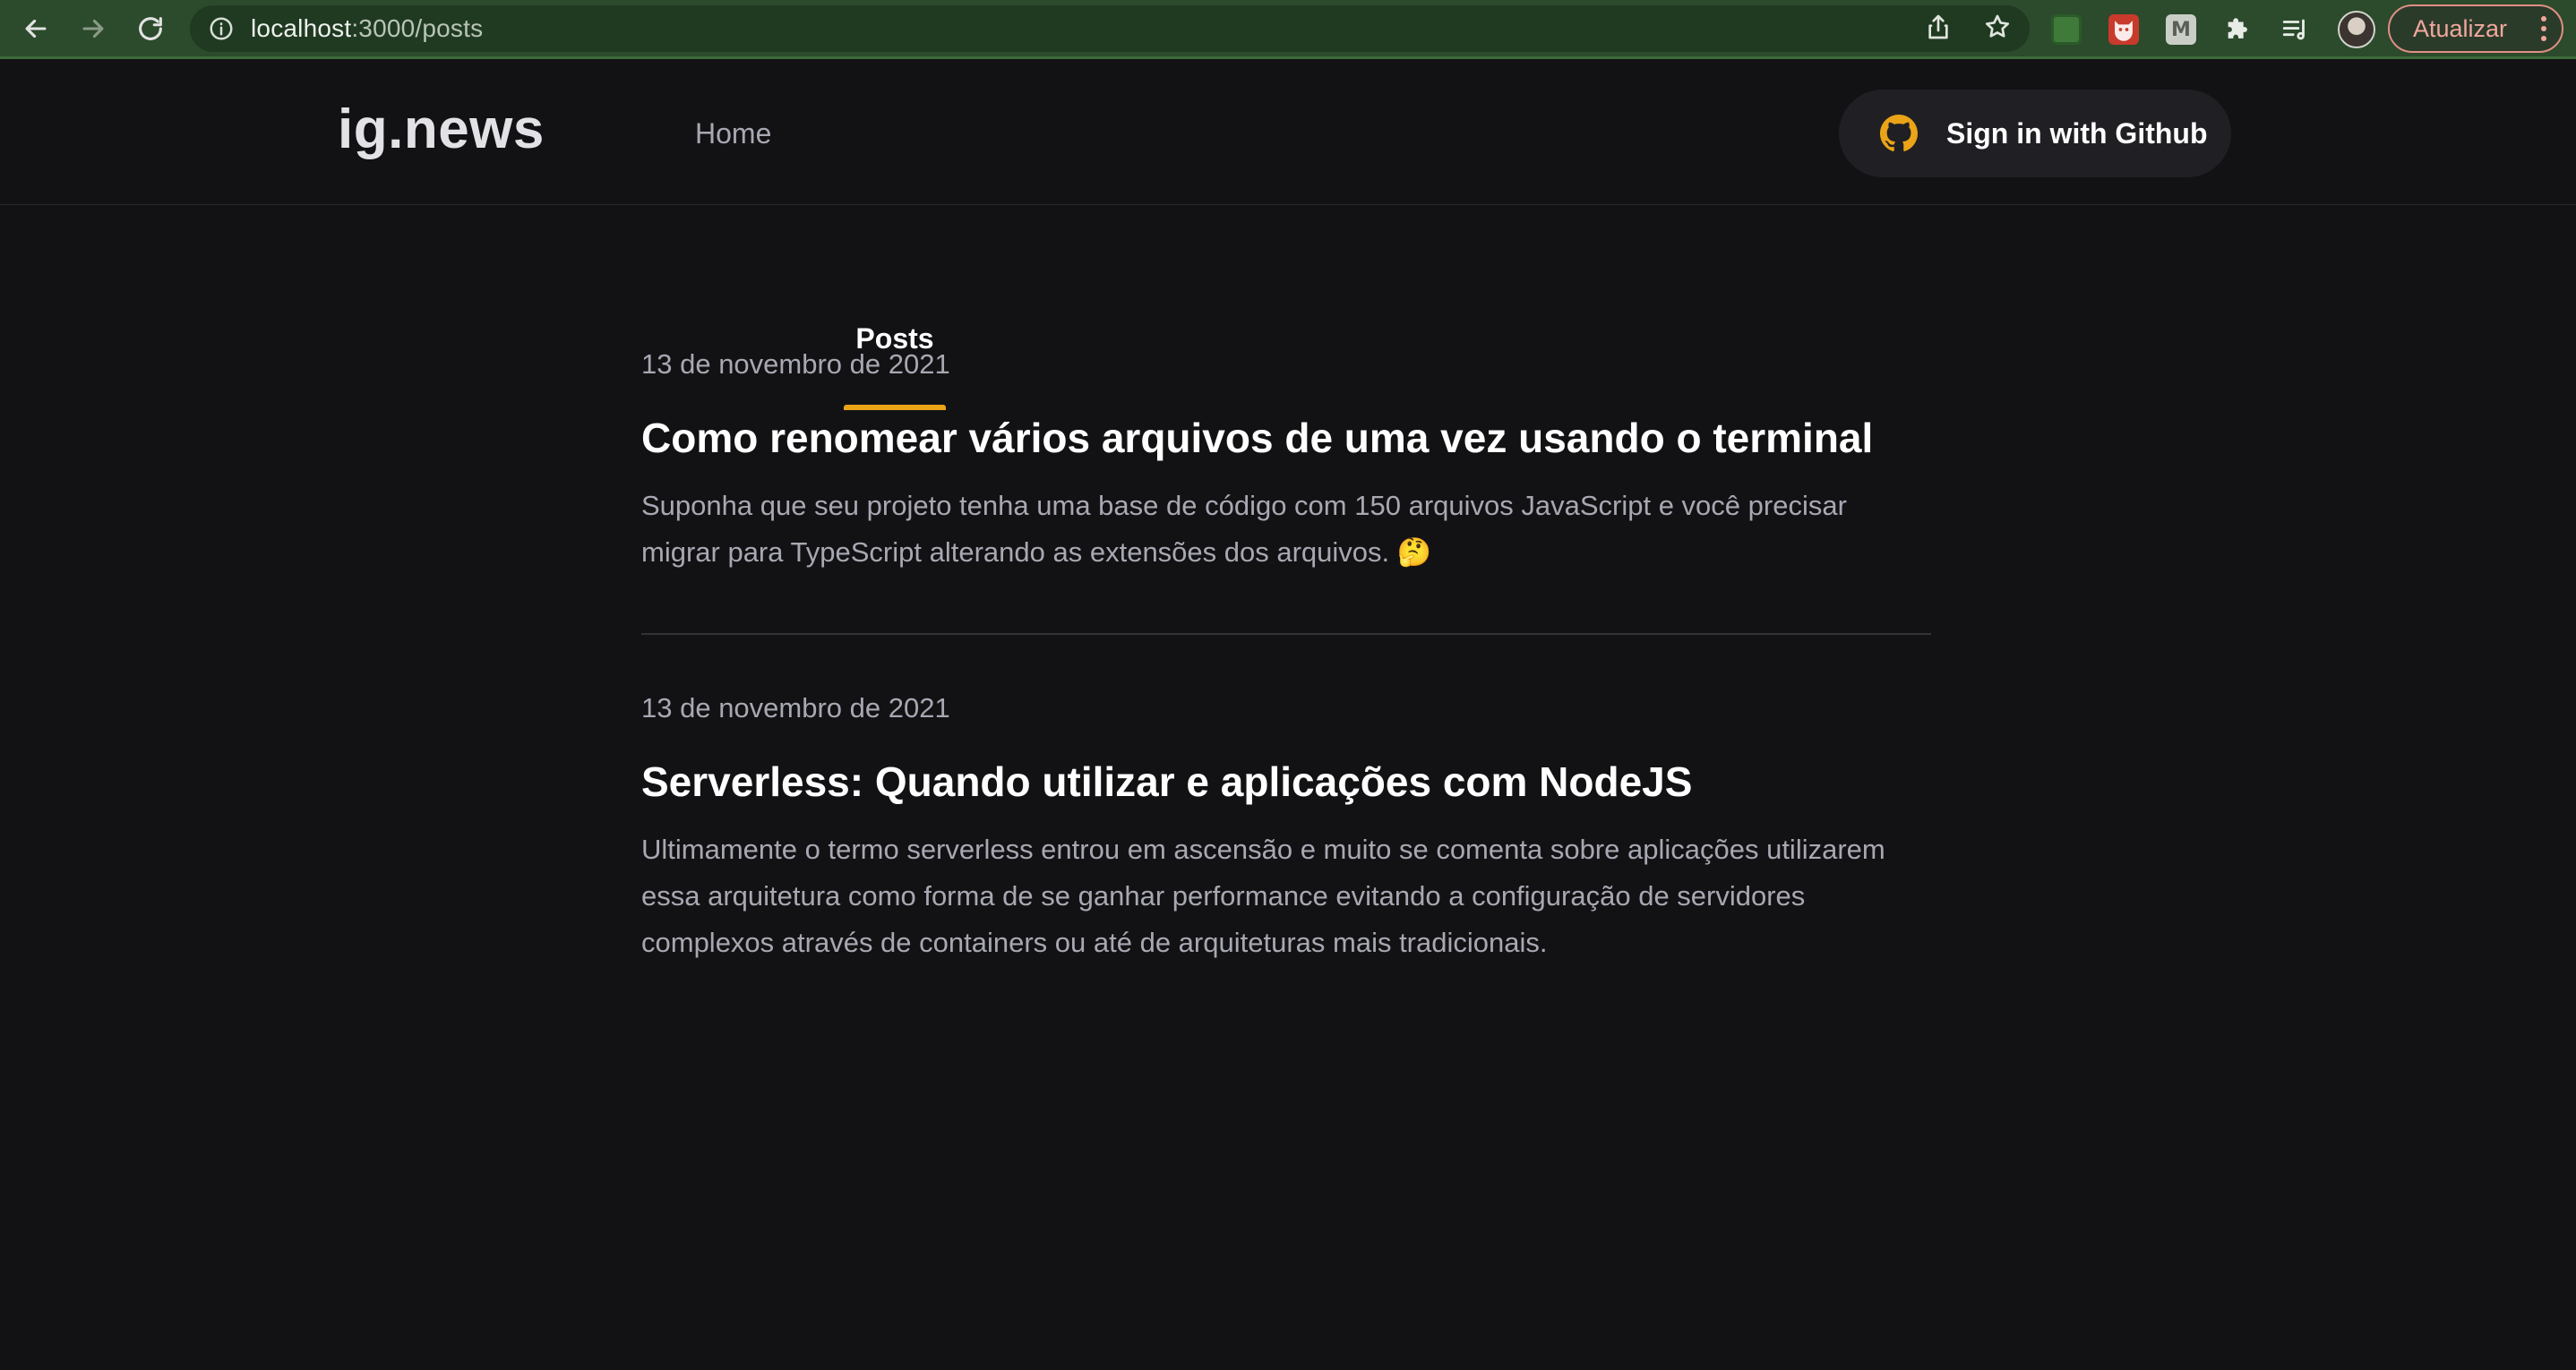 The image size is (2576, 1370). What do you see at coordinates (2213, 30) in the screenshot?
I see `extensions-row: M` at bounding box center [2213, 30].